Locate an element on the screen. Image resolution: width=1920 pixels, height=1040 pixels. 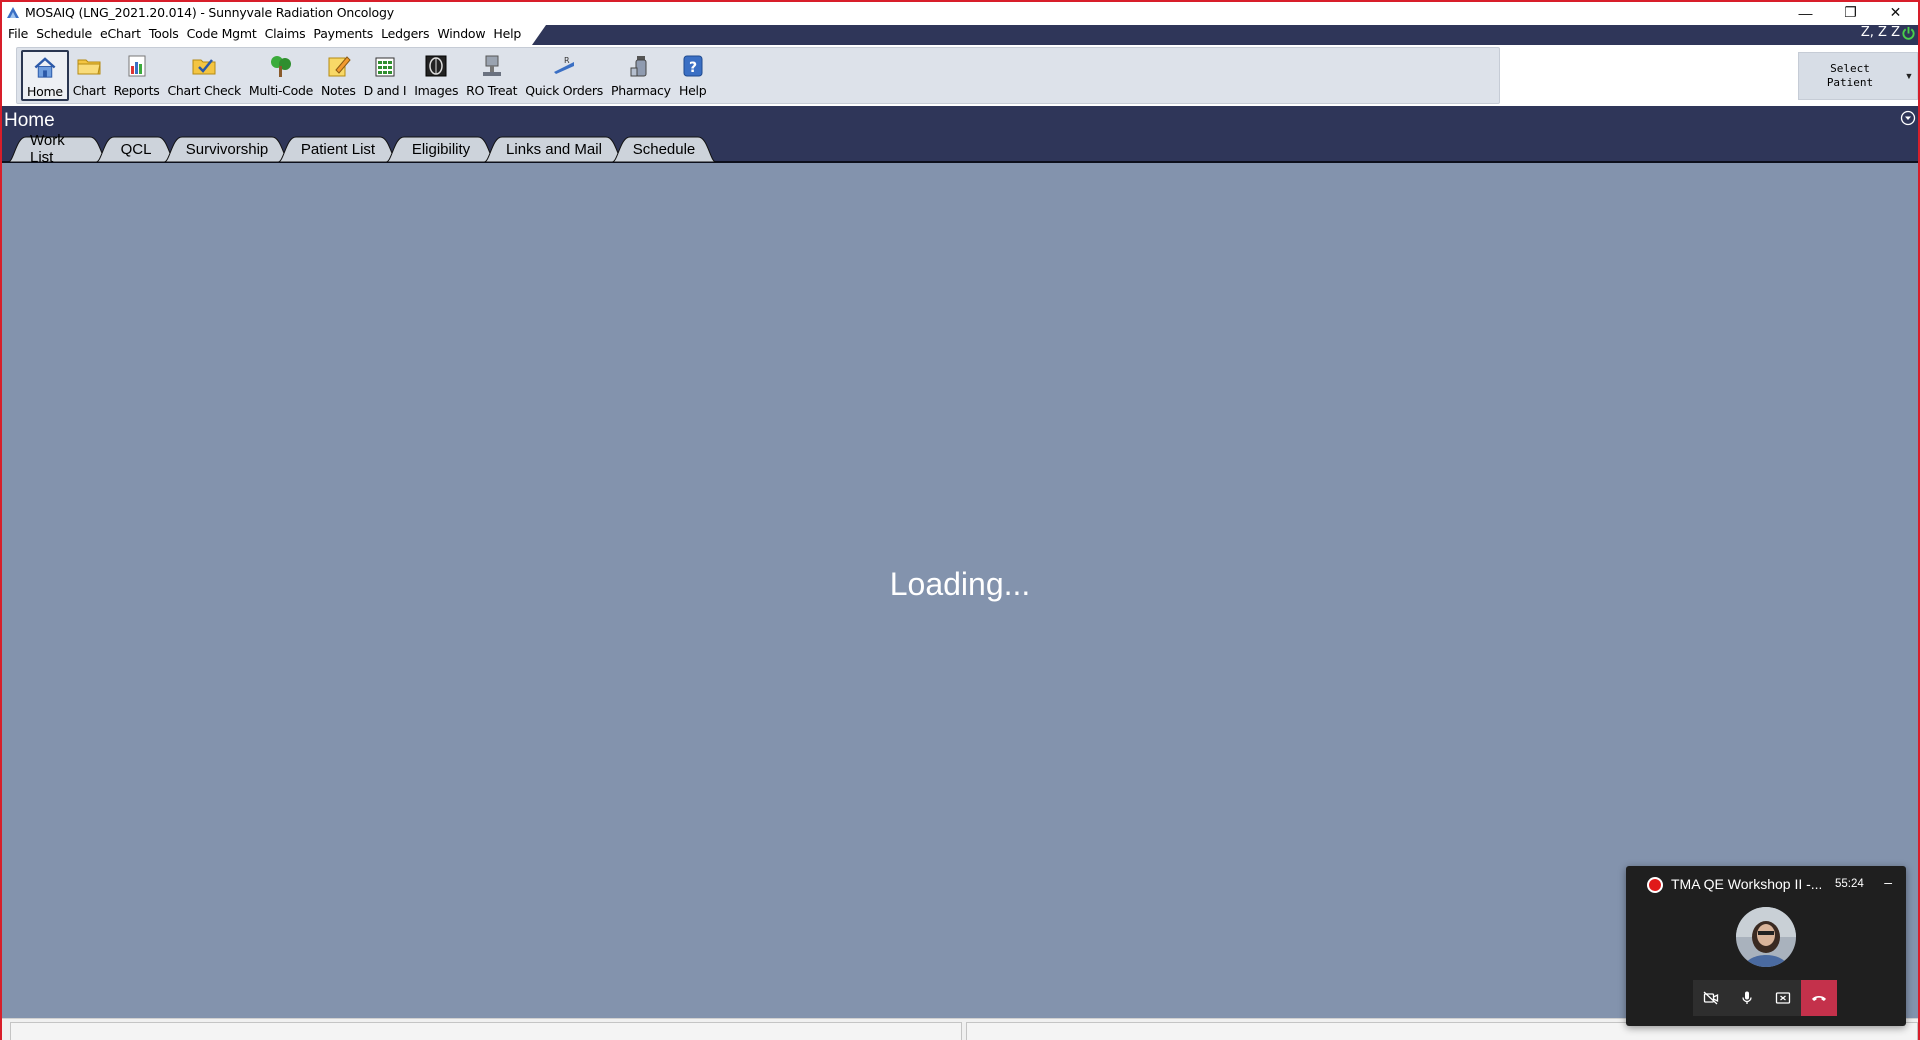
select-patient-label: Select Patient is located at coordinates (1850, 75).